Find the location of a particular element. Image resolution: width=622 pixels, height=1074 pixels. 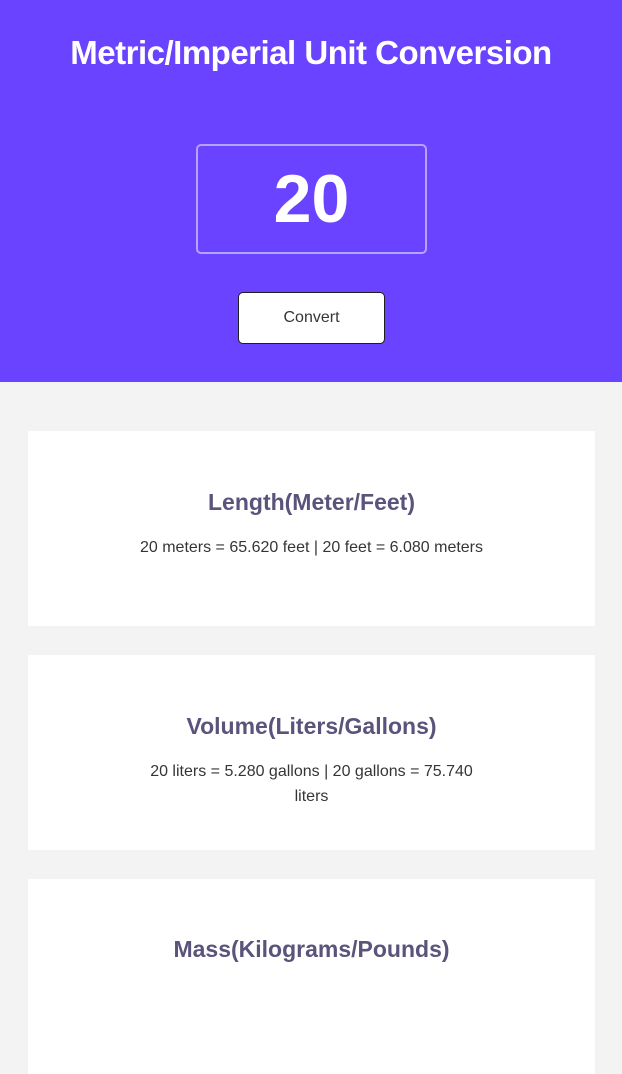

length-card-title: Length(Meter/Feet) is located at coordinates (311, 502).